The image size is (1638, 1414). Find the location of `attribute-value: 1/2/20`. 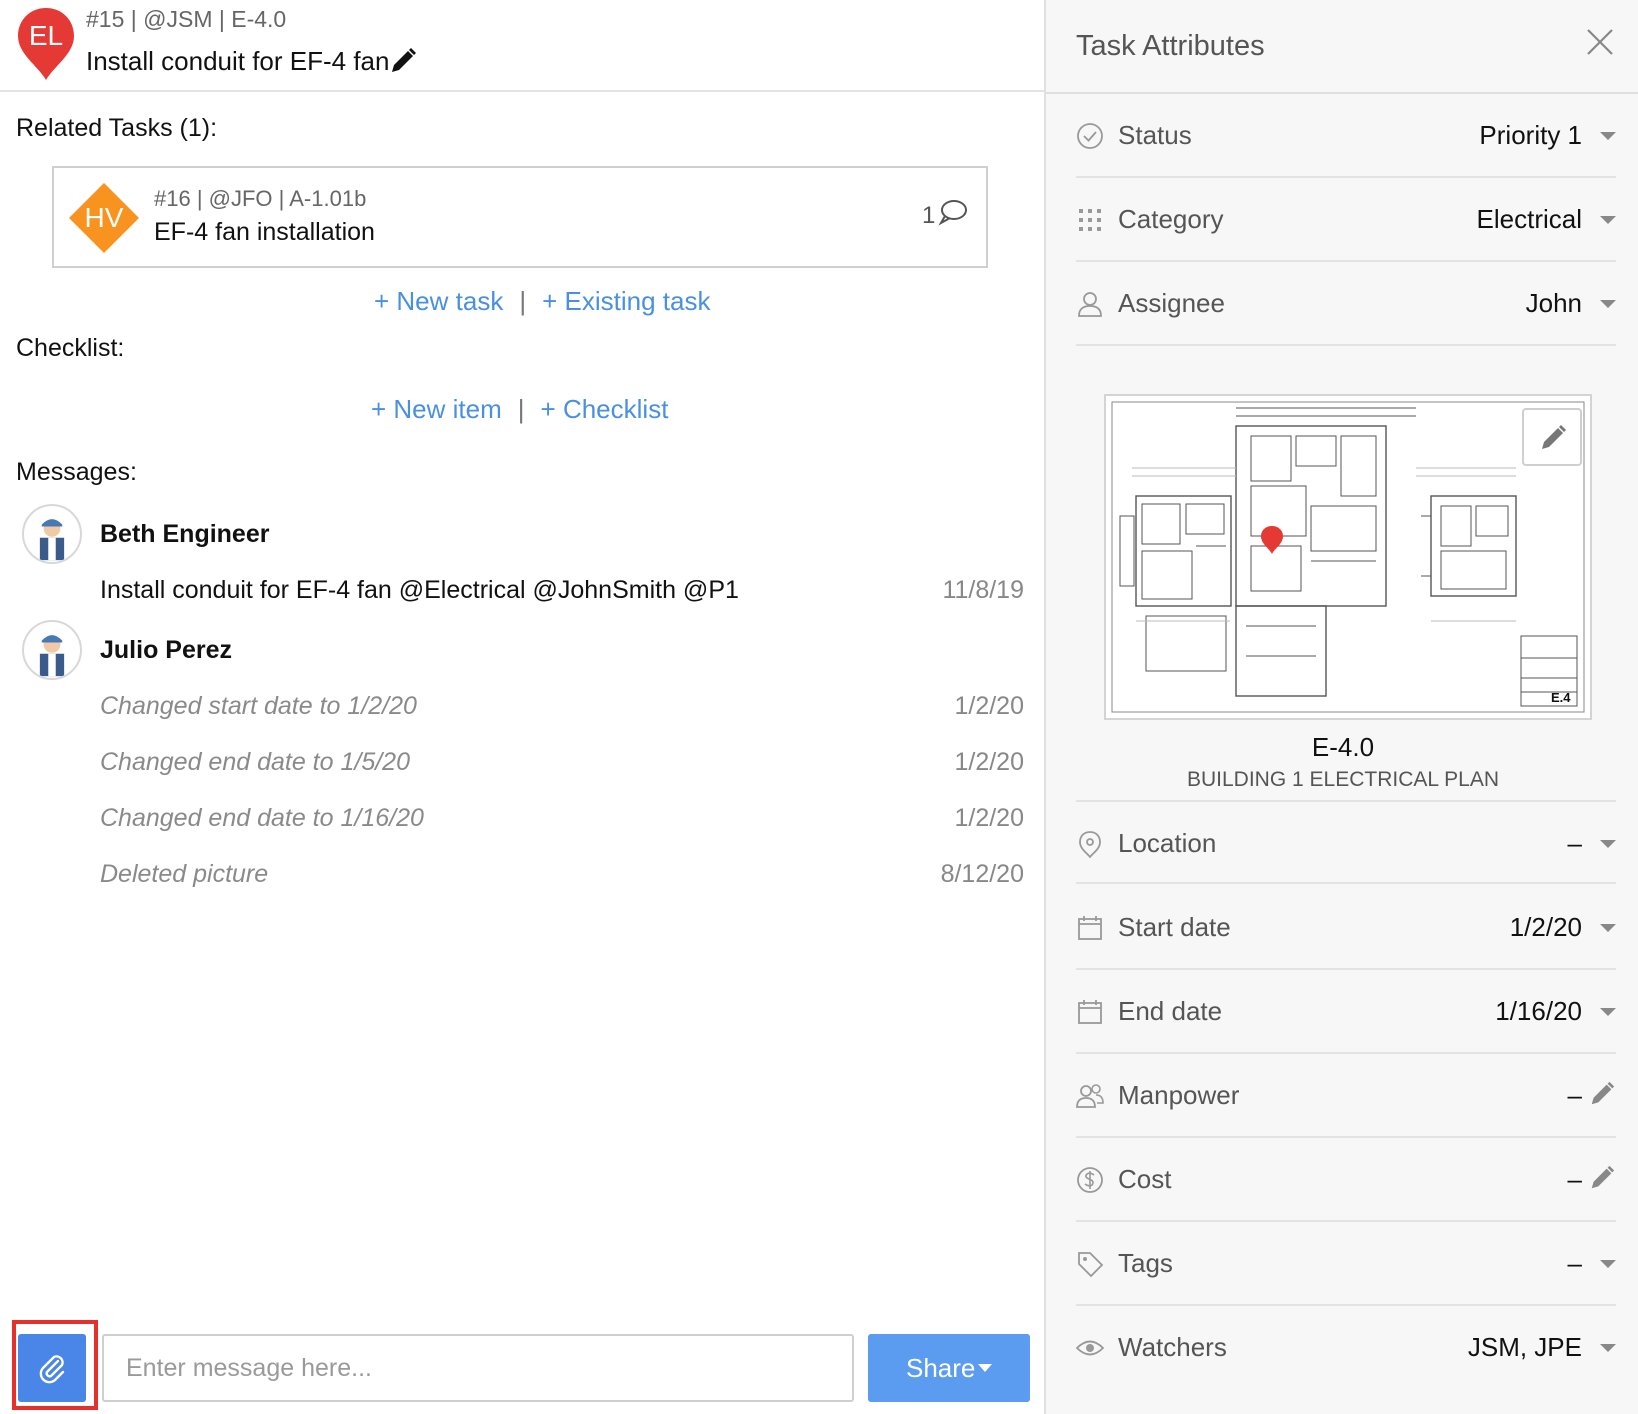

attribute-value: 1/2/20 is located at coordinates (1545, 927).